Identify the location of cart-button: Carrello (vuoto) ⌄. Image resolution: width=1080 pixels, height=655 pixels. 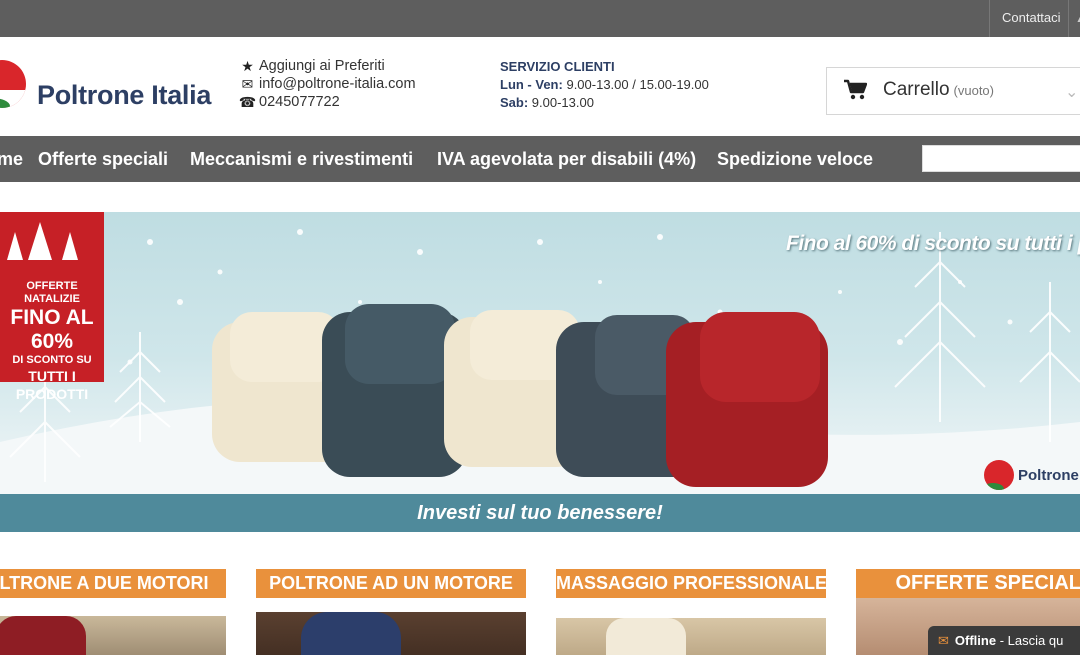
(953, 91).